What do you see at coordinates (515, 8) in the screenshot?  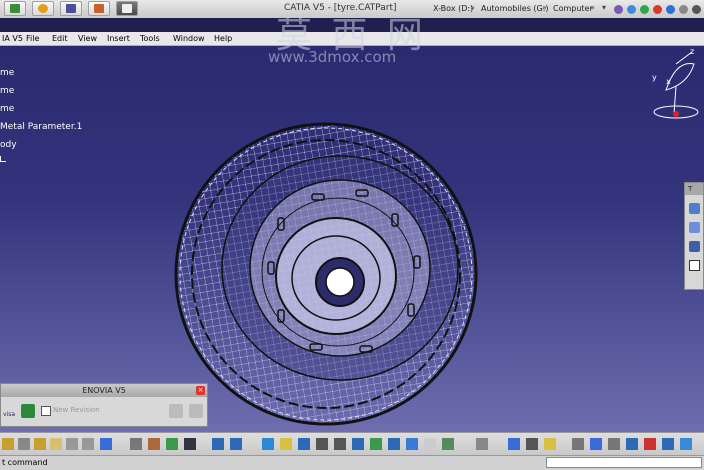 I see `breadcrumb-item: Automobiles (G:)` at bounding box center [515, 8].